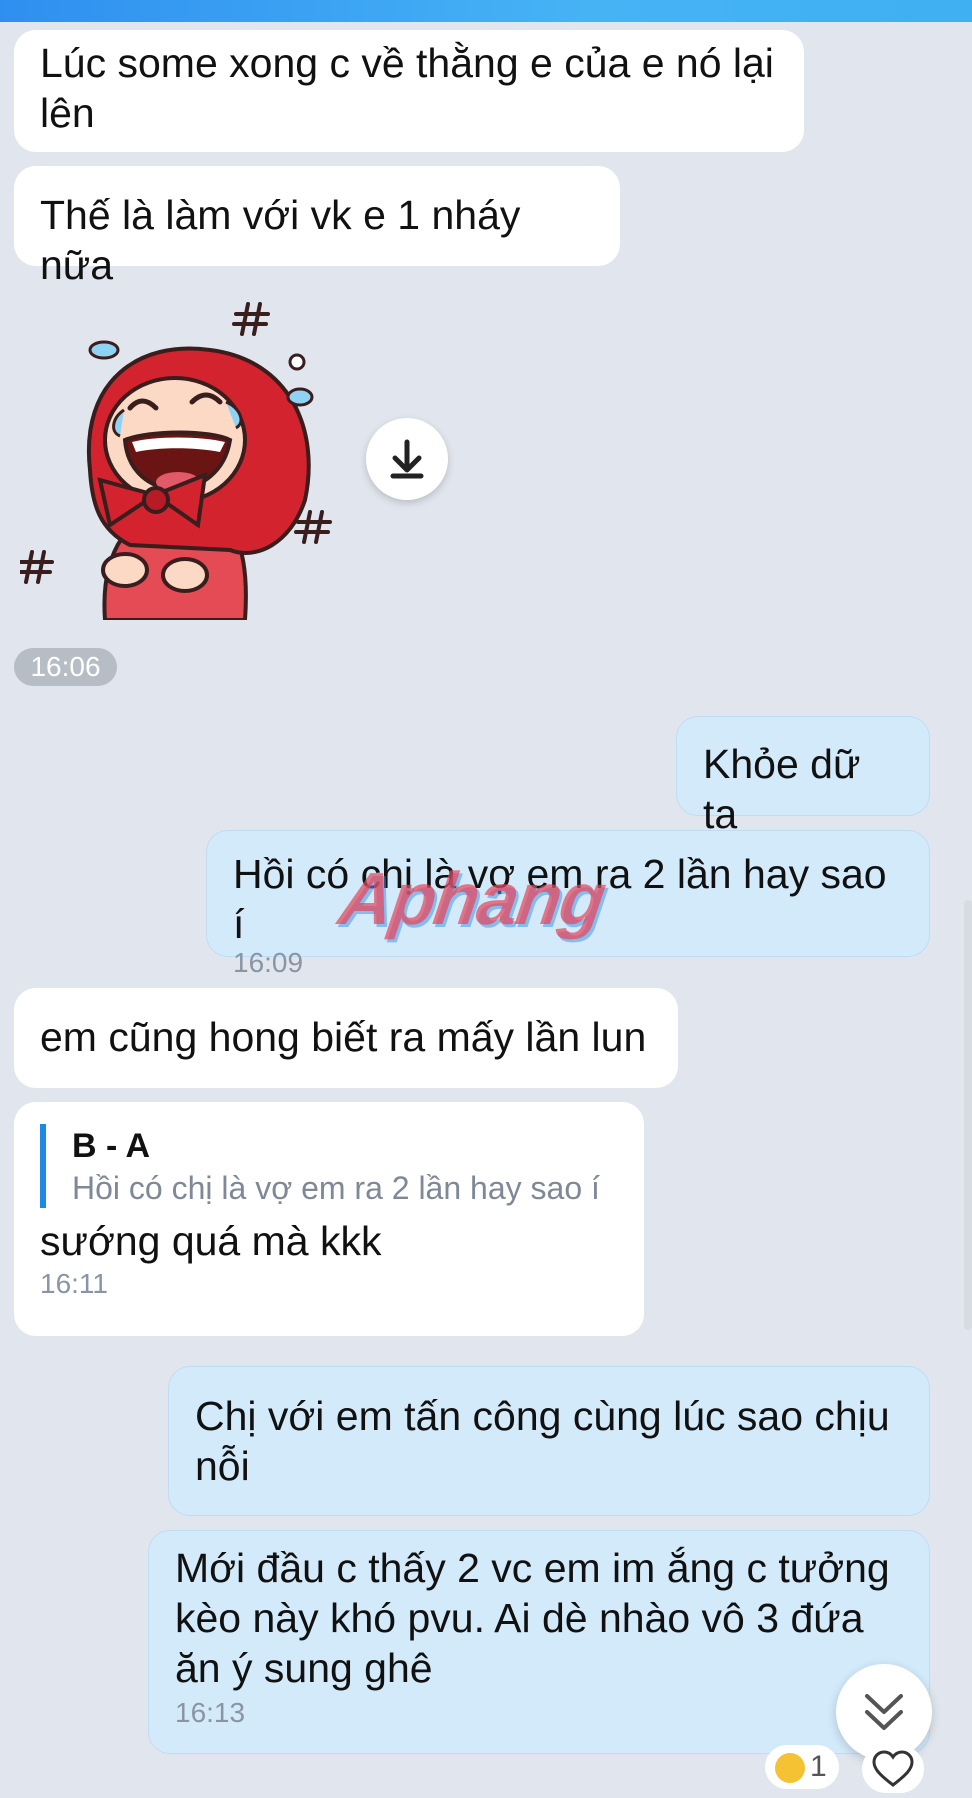 Image resolution: width=972 pixels, height=1798 pixels. Describe the element at coordinates (175, 462) in the screenshot. I see `crying-laughing-girl-sticker` at that location.